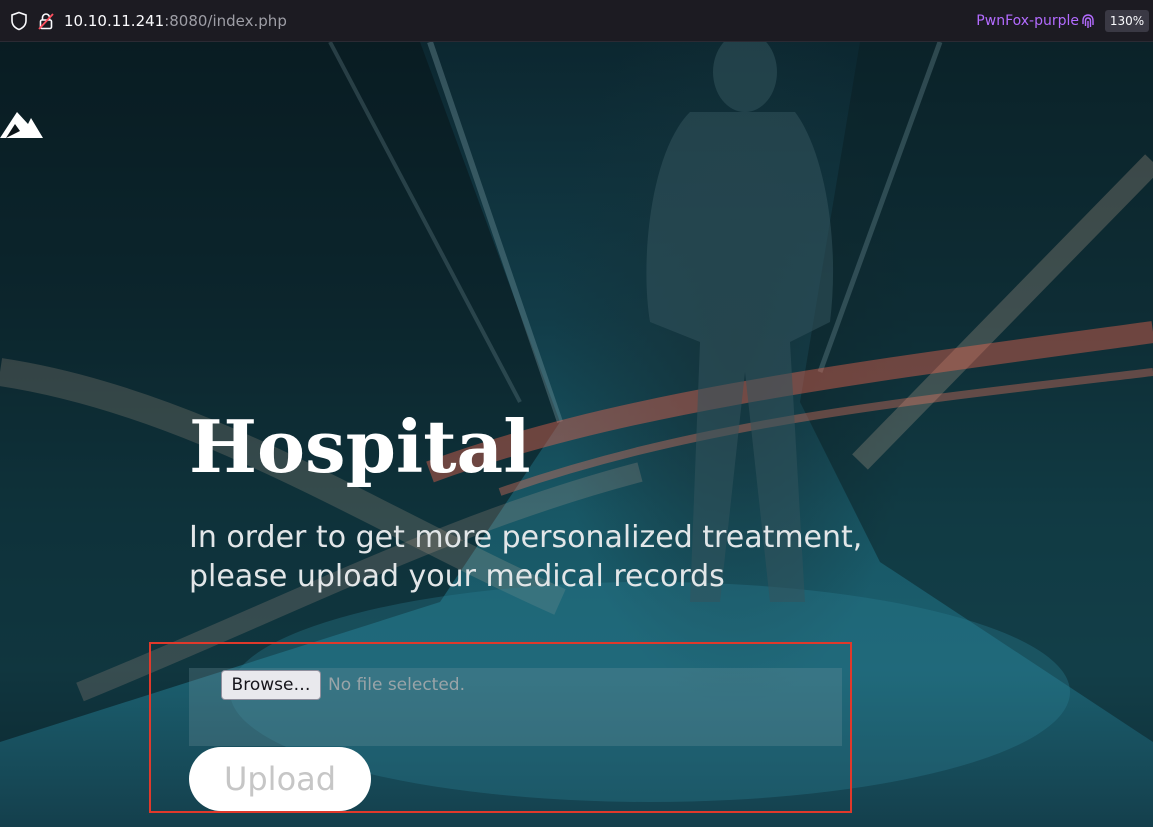  What do you see at coordinates (114, 21) in the screenshot?
I see `url-host: 10.10.11.241` at bounding box center [114, 21].